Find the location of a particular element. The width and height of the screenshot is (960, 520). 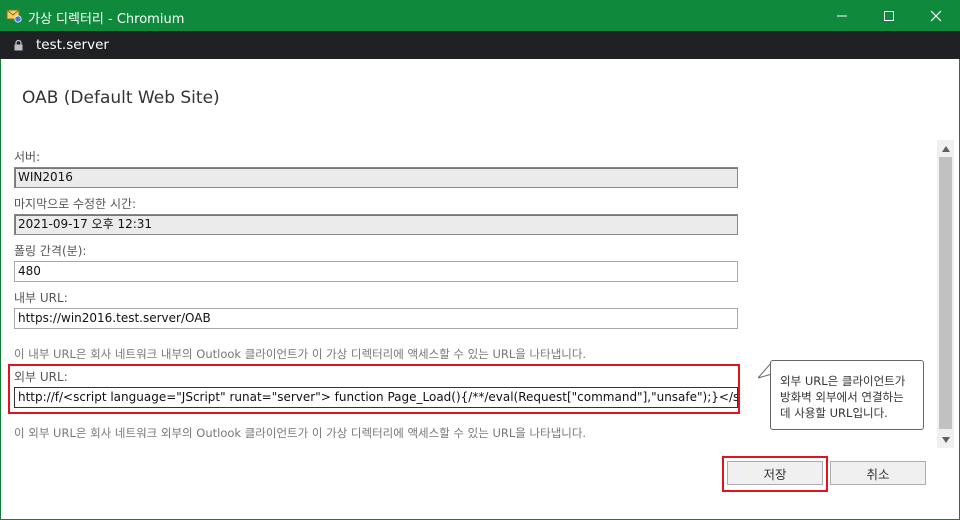

maximize-button is located at coordinates (889, 15).